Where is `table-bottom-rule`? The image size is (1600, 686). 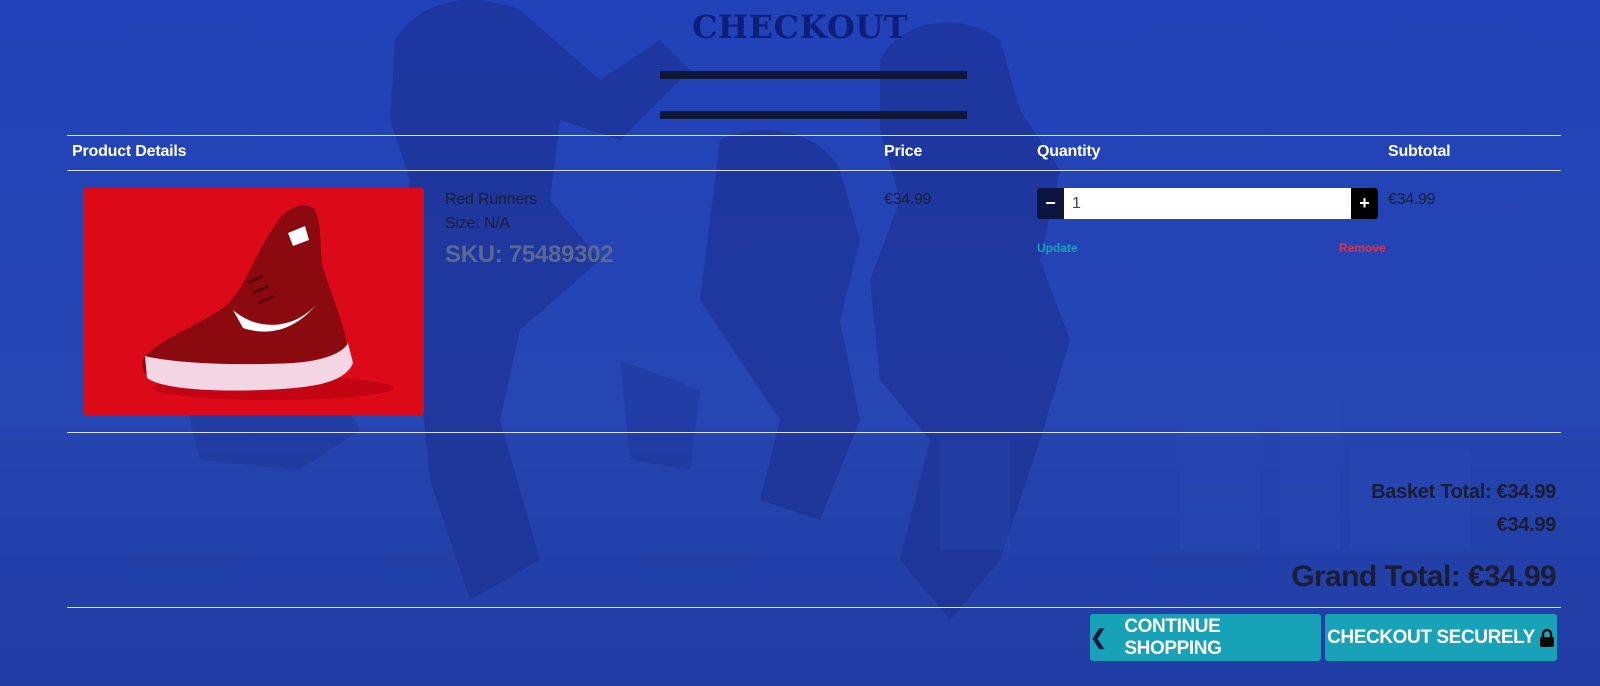
table-bottom-rule is located at coordinates (814, 432).